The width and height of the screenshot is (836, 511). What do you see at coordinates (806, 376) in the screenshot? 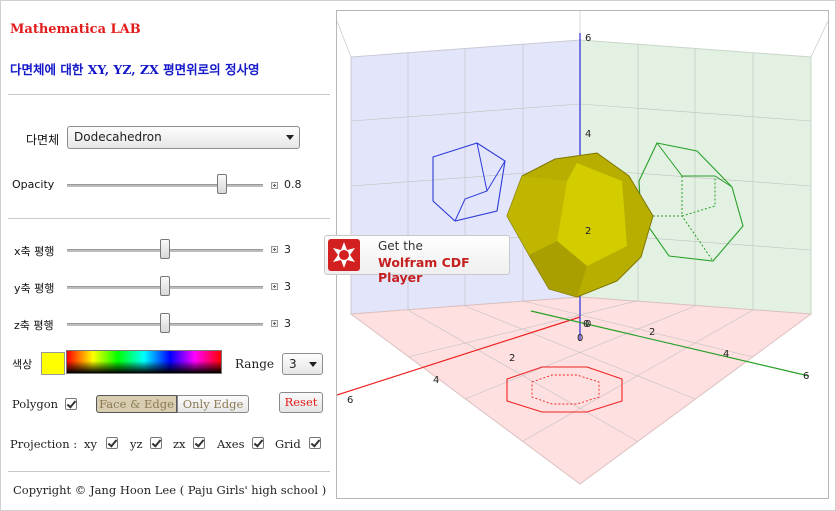
I see `y-axis-tick-label: 6` at bounding box center [806, 376].